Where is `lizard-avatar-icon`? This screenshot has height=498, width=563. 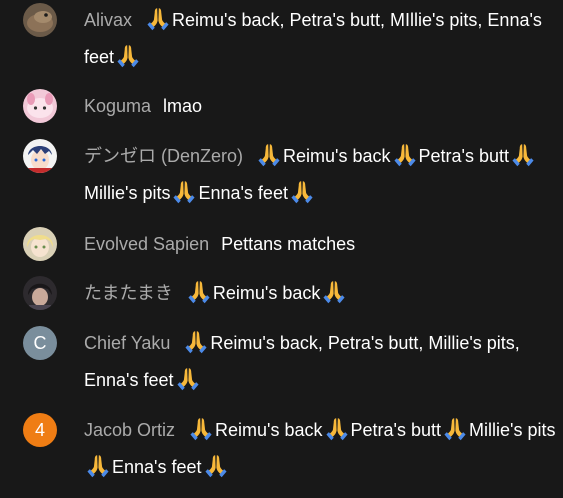 lizard-avatar-icon is located at coordinates (40, 20).